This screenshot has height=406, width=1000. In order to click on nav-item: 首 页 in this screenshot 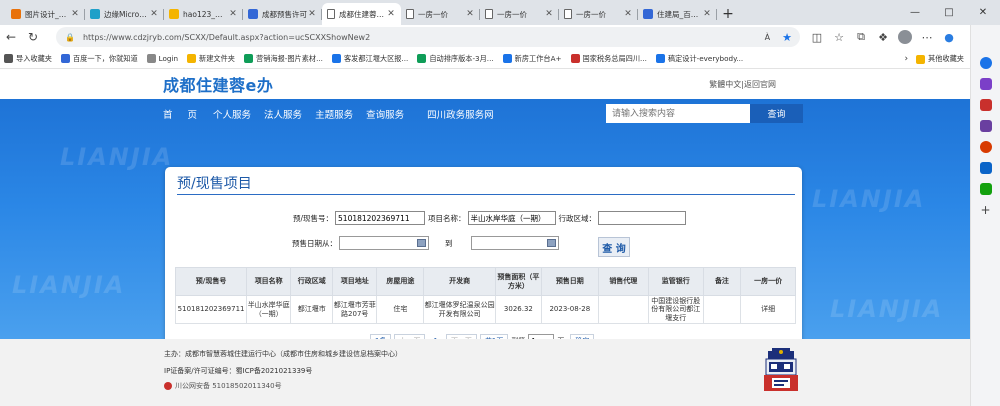, I will do `click(183, 114)`.